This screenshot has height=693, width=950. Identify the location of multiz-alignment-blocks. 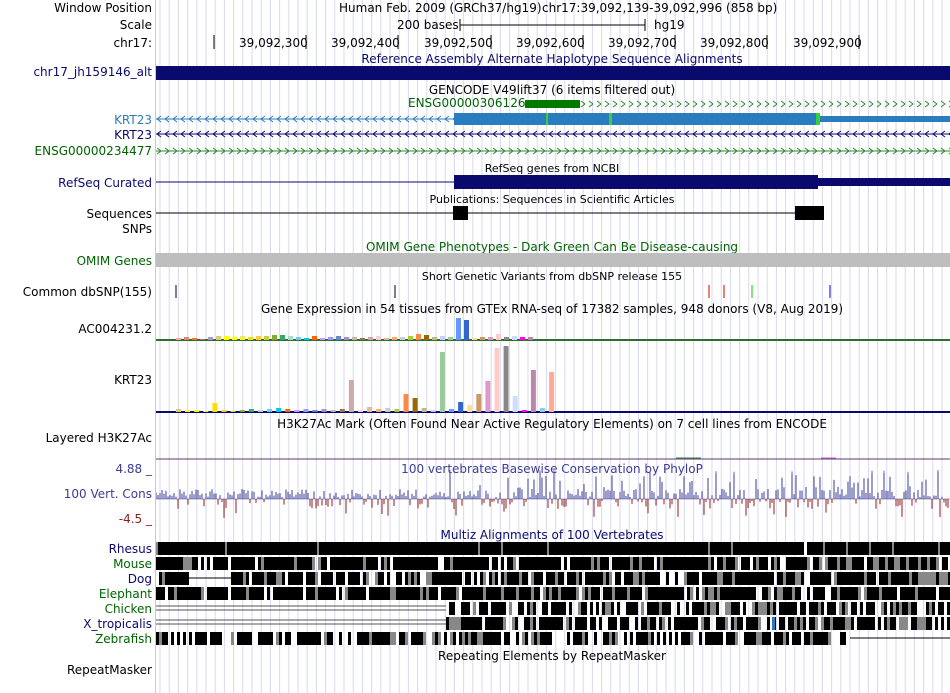
(553, 595).